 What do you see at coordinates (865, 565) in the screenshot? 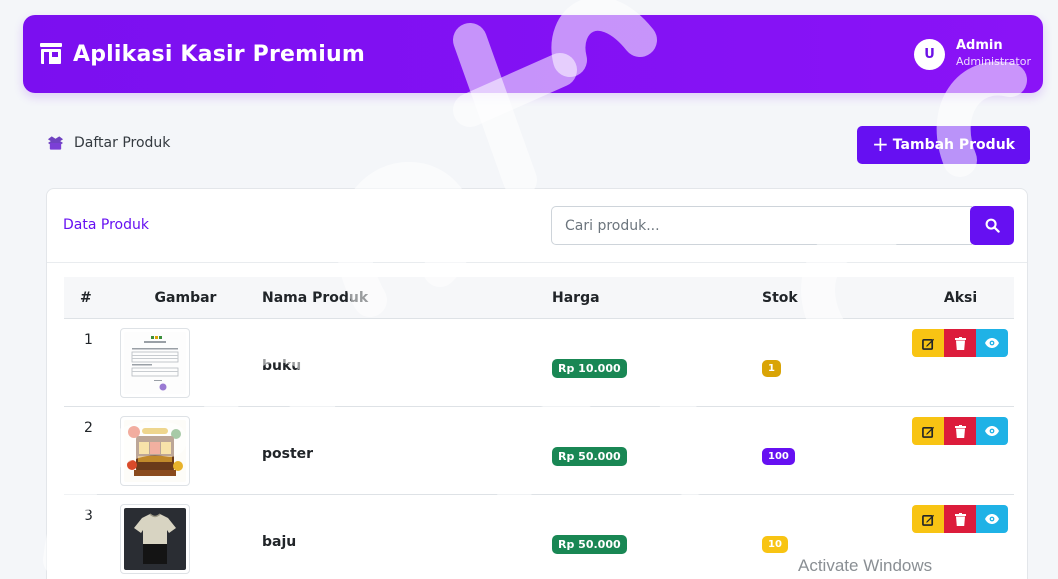
I see `activate-windows-watermark: Activate Windows` at bounding box center [865, 565].